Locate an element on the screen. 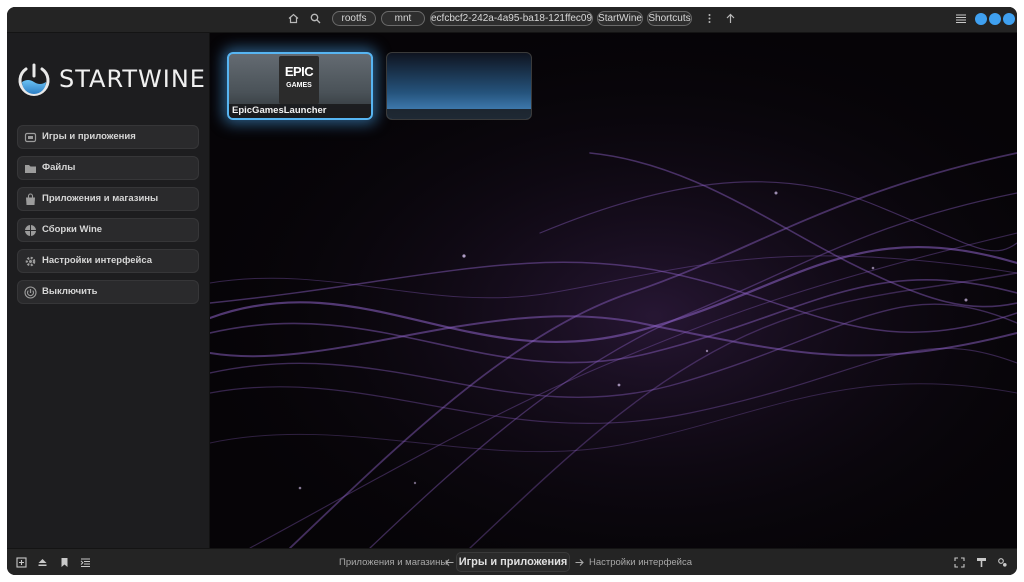 This screenshot has height=582, width=1024. shortcut-card-caption is located at coordinates (459, 114).